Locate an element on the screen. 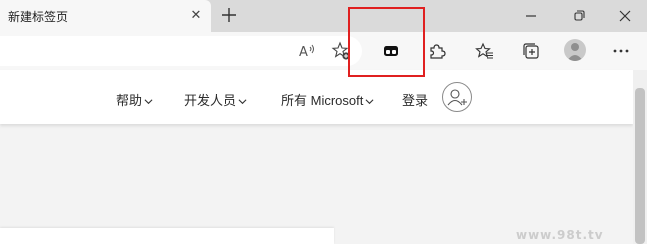 Image resolution: width=647 pixels, height=244 pixels. nav-developers: 开发人员 is located at coordinates (215, 99).